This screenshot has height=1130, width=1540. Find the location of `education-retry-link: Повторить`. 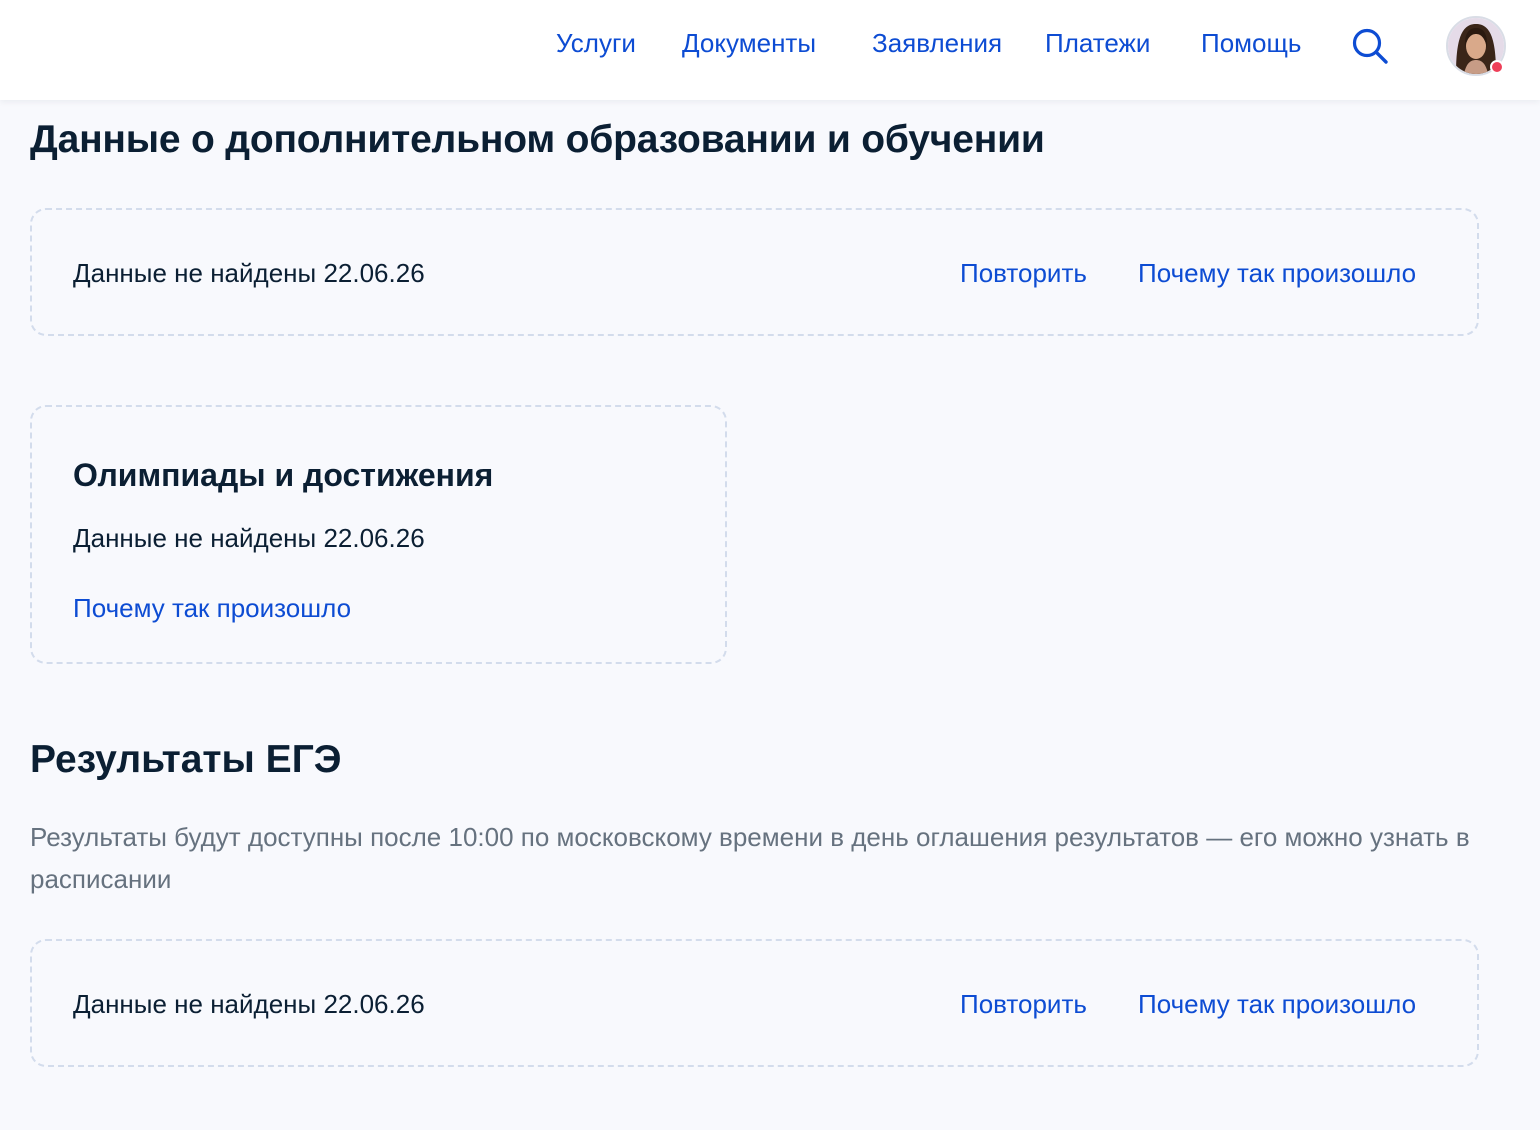

education-retry-link: Повторить is located at coordinates (1023, 273).